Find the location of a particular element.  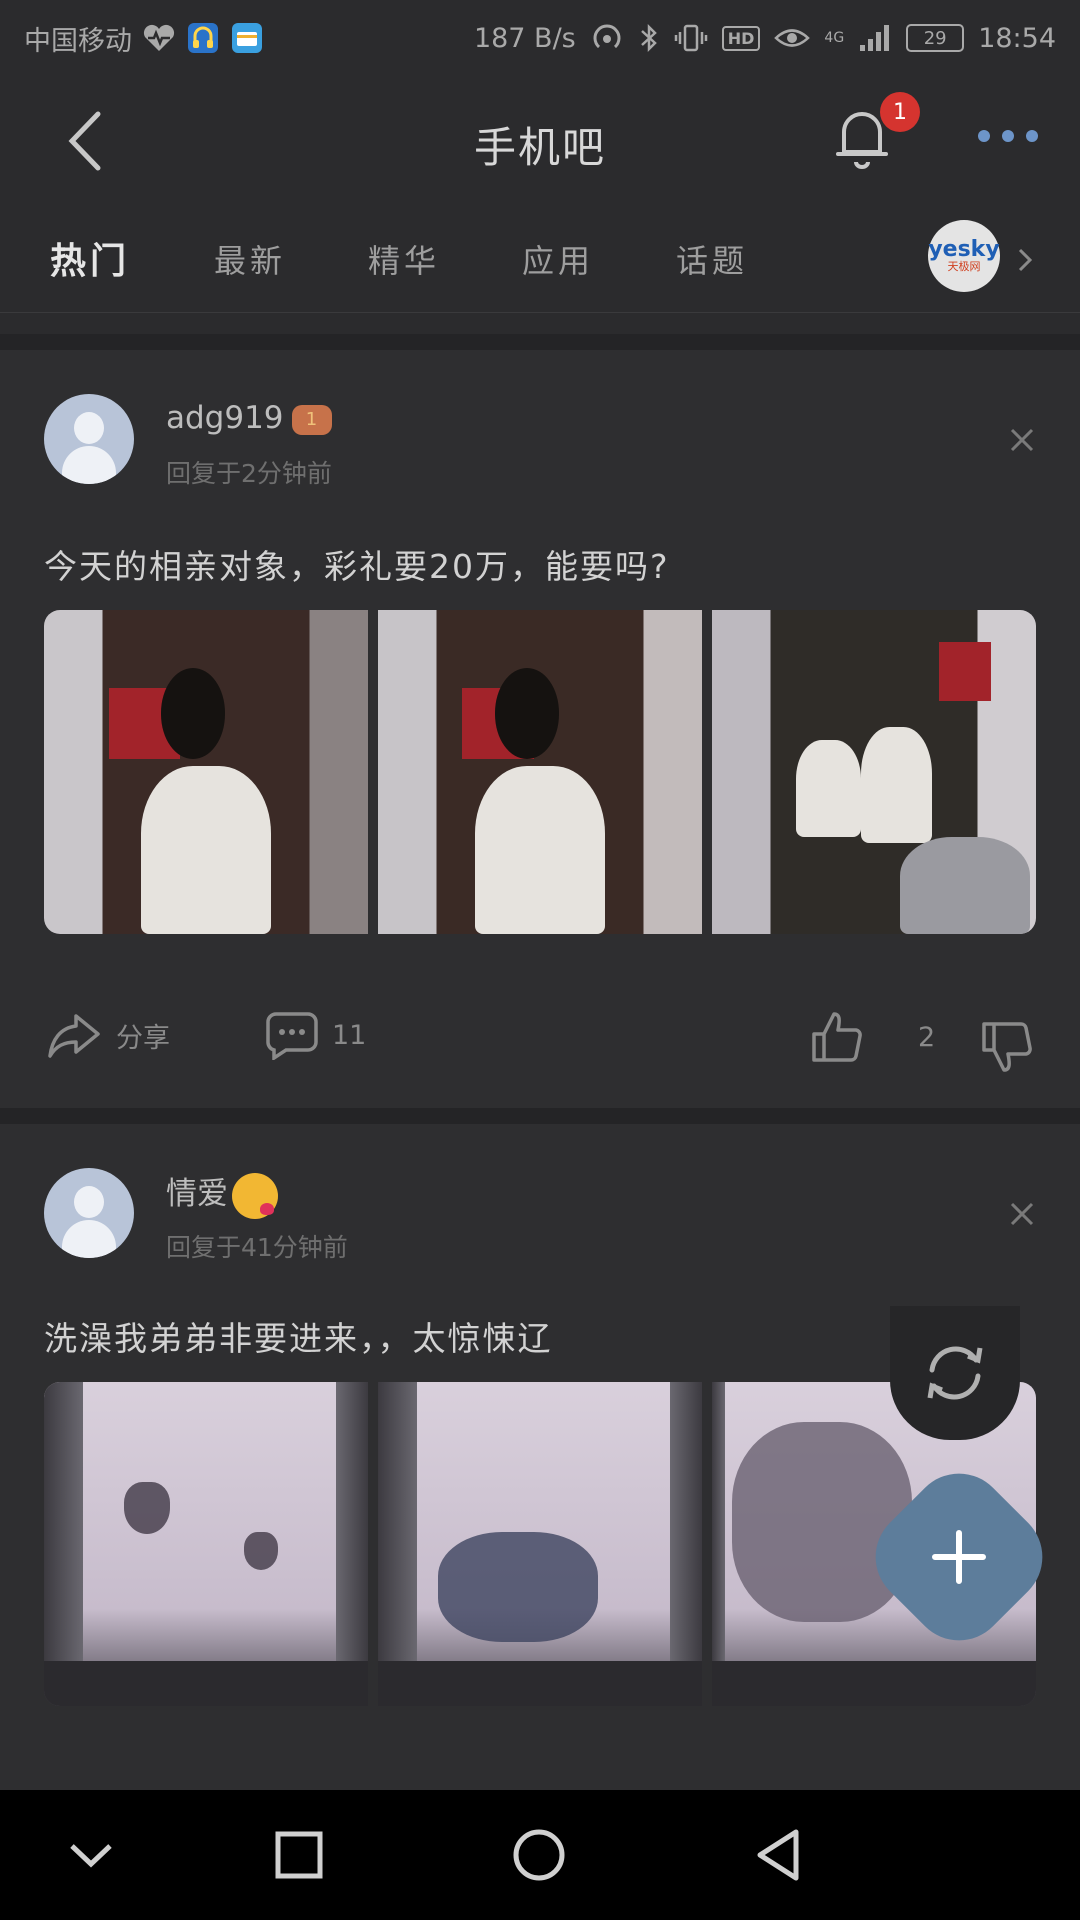

recent-apps-icon is located at coordinates (299, 1855).